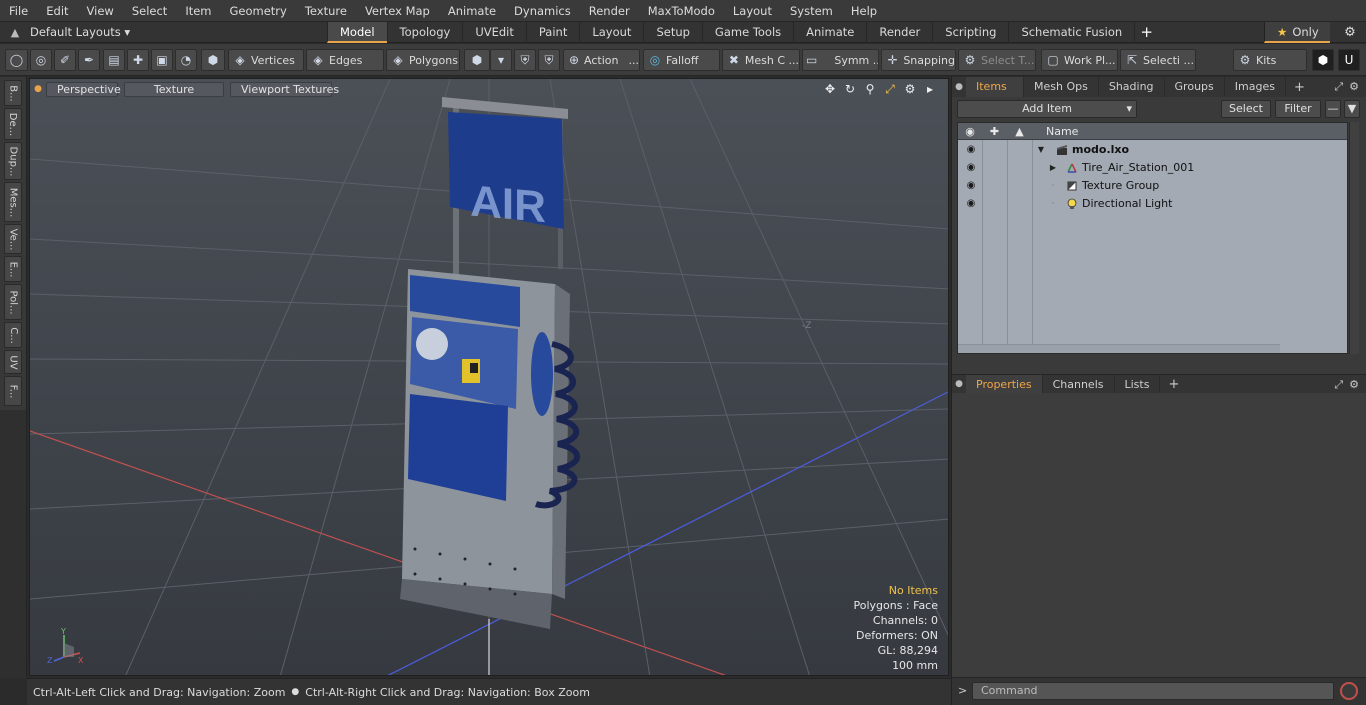 The height and width of the screenshot is (705, 1366). Describe the element at coordinates (918, 60) in the screenshot. I see `snapping-button: ✛ Snapping` at that location.